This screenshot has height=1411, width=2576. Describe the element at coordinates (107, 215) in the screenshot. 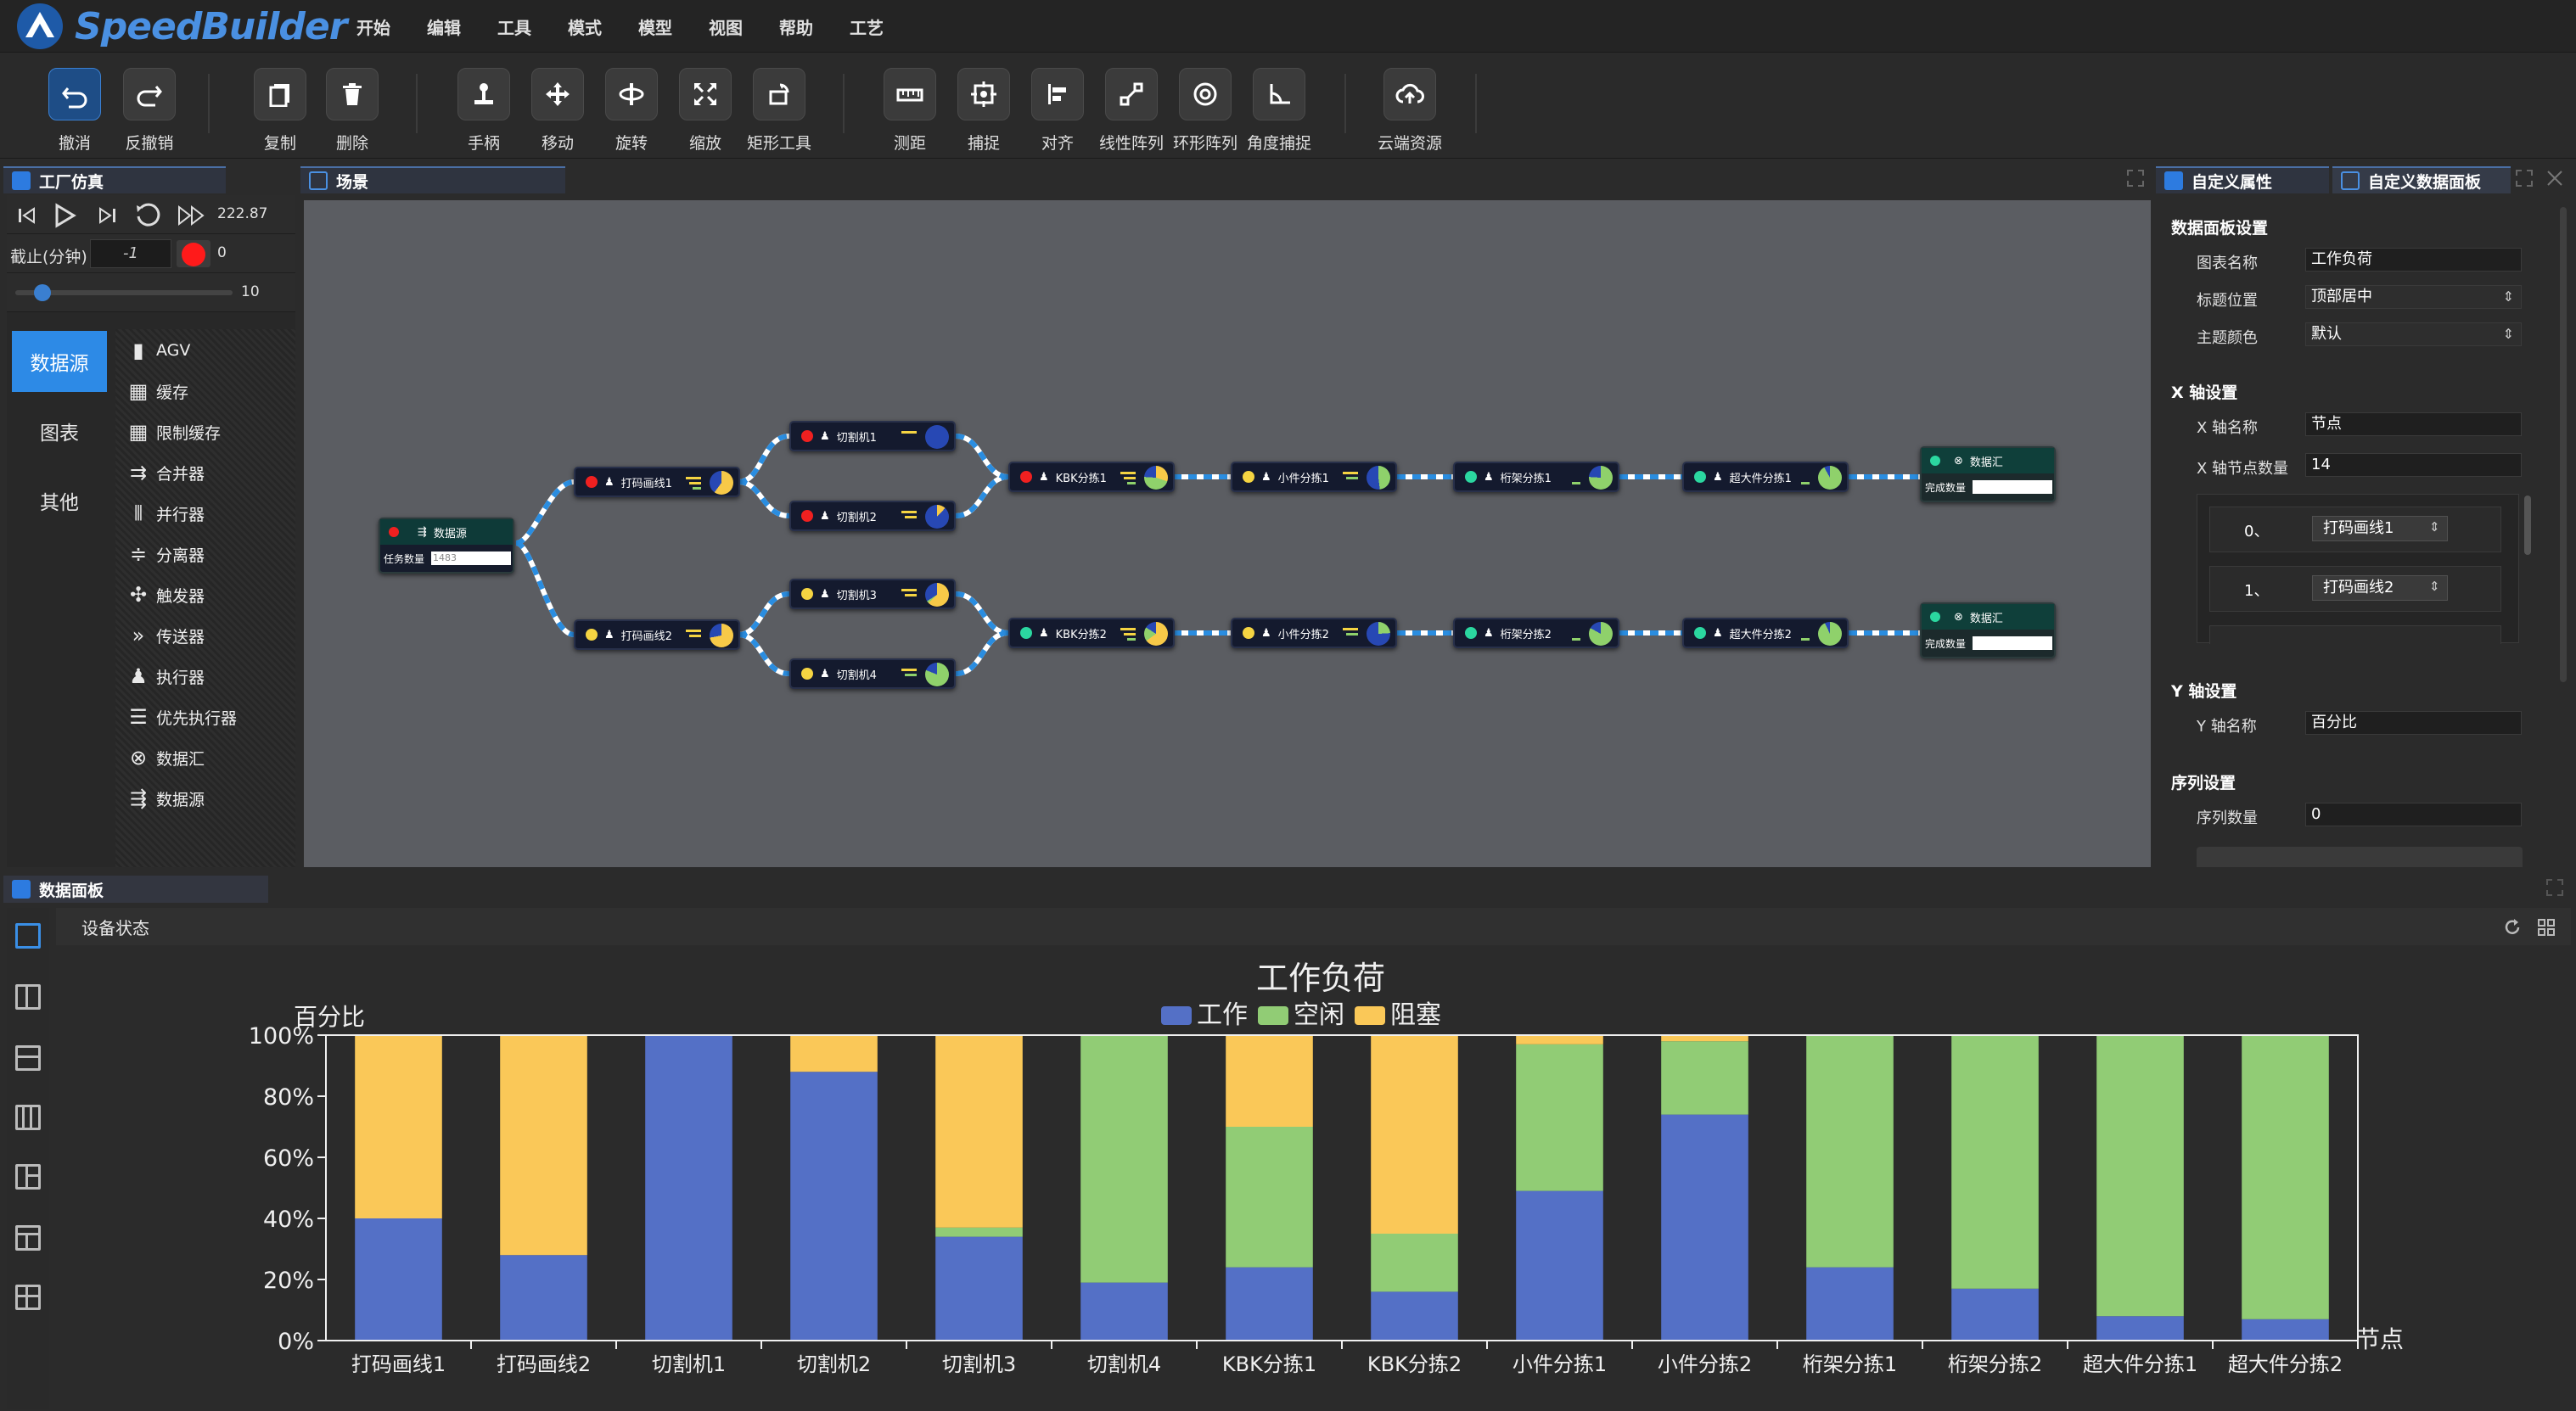

I see `step-forward-icon` at that location.